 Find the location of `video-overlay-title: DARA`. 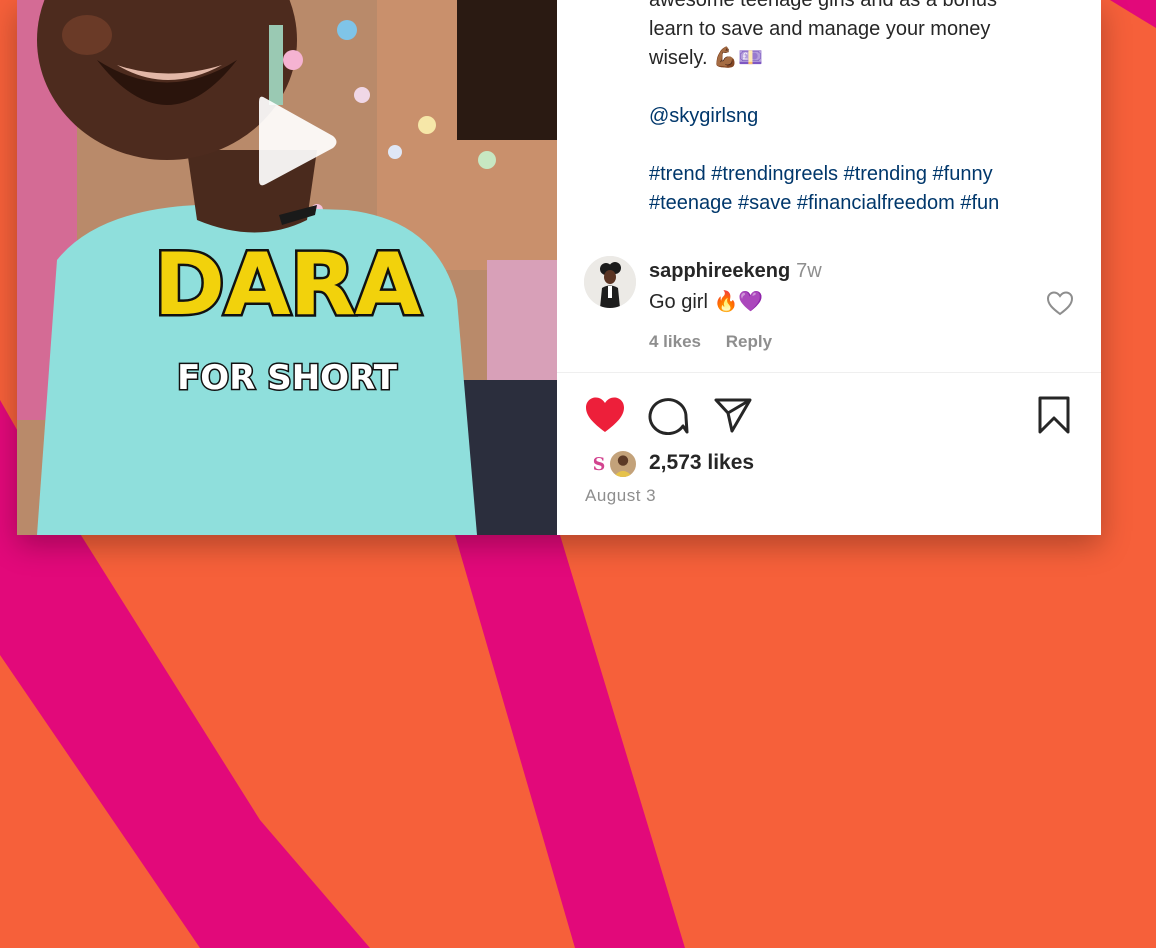

video-overlay-title: DARA is located at coordinates (287, 285).